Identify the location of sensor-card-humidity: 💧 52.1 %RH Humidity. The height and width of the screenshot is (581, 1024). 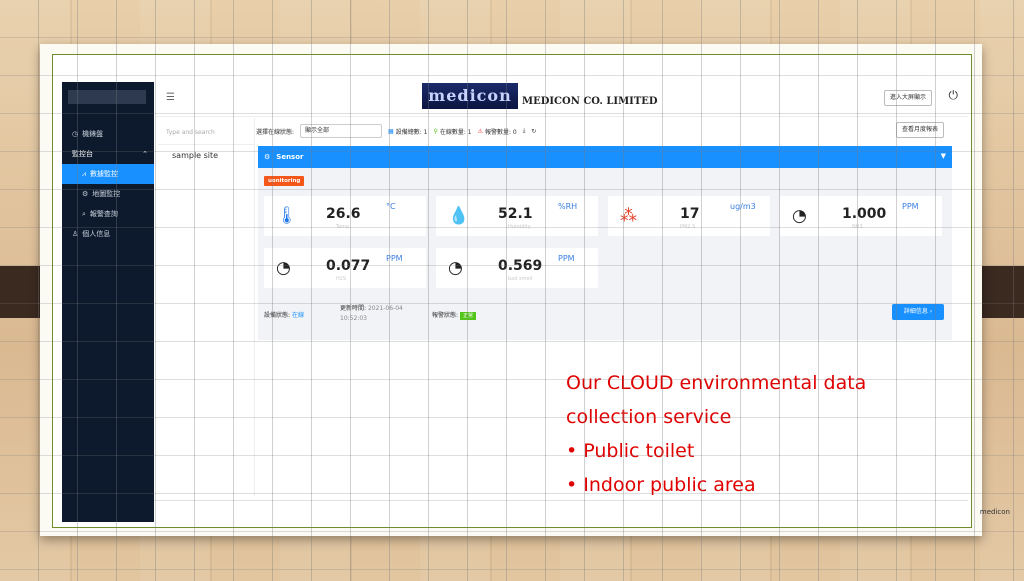
(517, 216).